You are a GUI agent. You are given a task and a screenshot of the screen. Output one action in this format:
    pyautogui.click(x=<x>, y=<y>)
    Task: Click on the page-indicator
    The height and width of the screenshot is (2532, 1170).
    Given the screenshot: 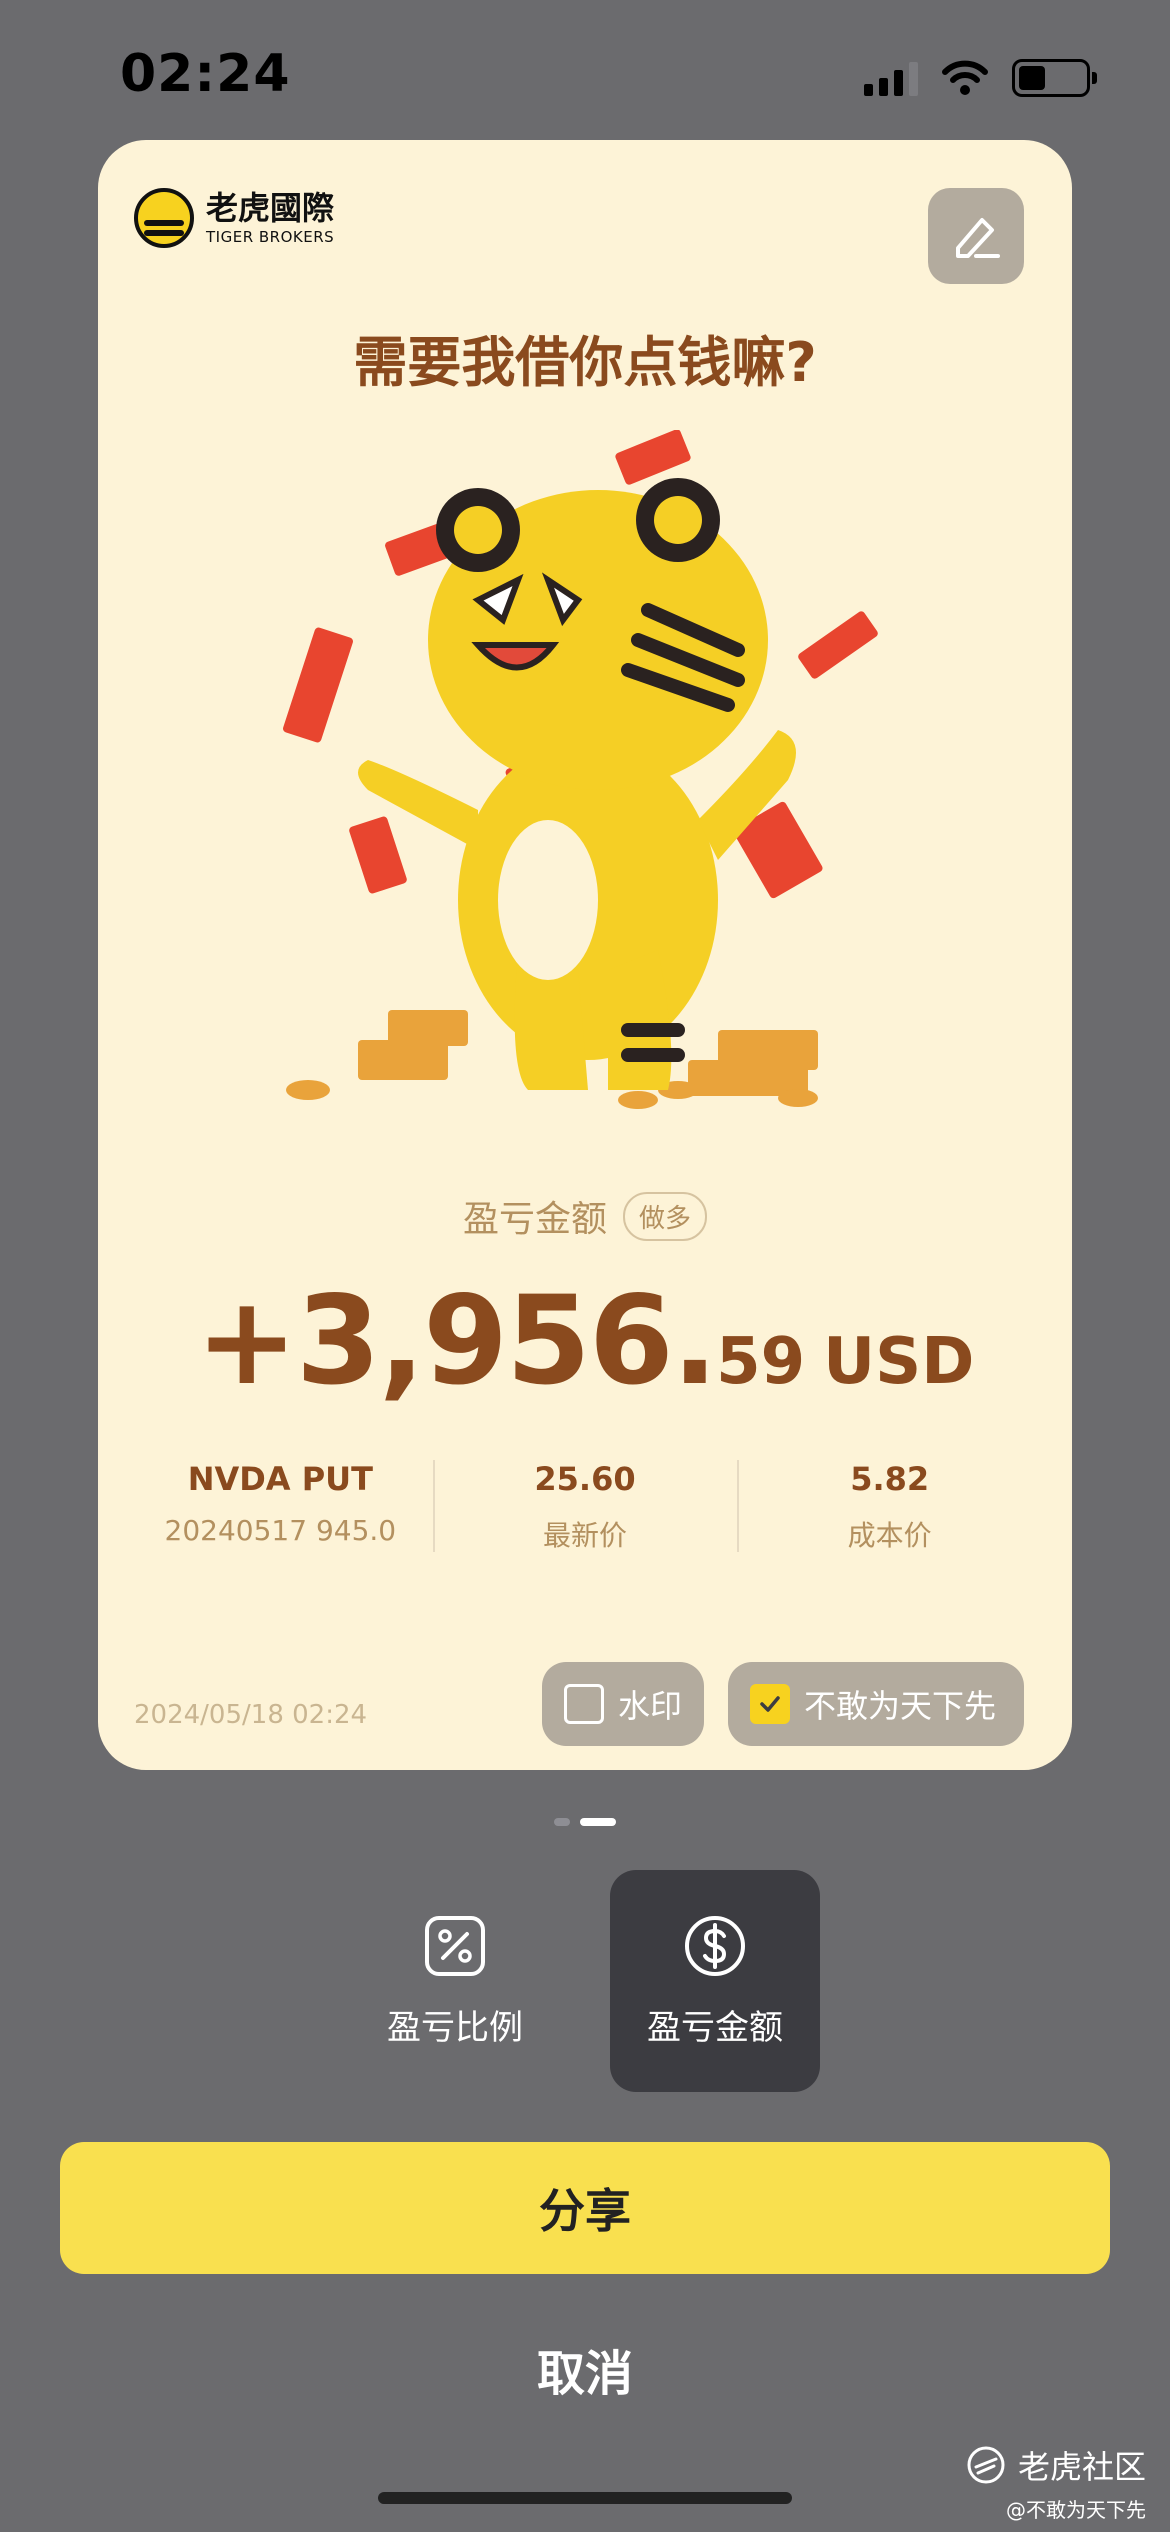 What is the action you would take?
    pyautogui.click(x=585, y=1822)
    